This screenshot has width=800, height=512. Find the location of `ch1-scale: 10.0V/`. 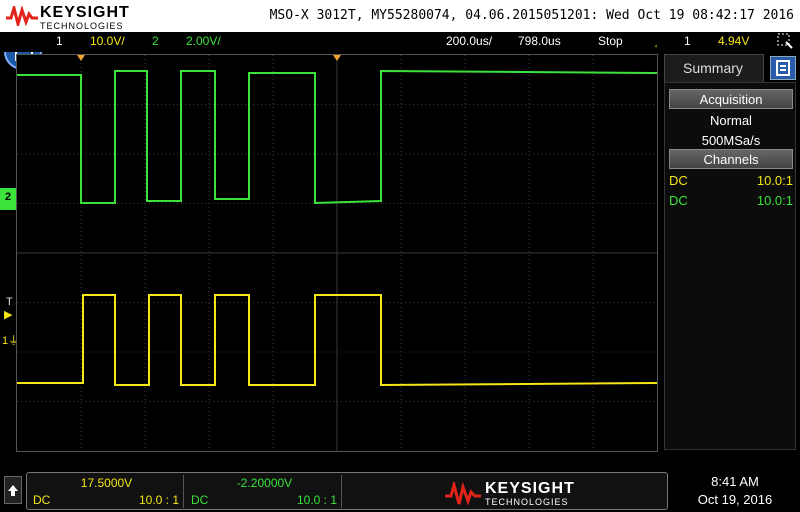

ch1-scale: 10.0V/ is located at coordinates (107, 41).